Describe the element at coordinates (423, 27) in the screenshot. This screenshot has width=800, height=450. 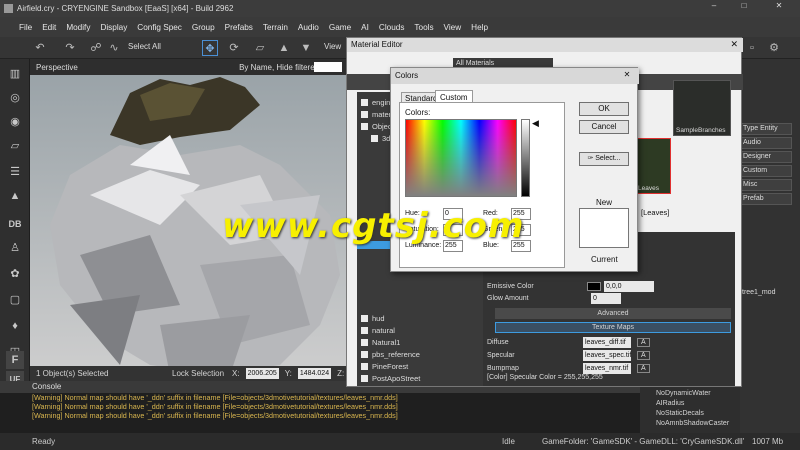
I see `menu-tools: Tools` at that location.